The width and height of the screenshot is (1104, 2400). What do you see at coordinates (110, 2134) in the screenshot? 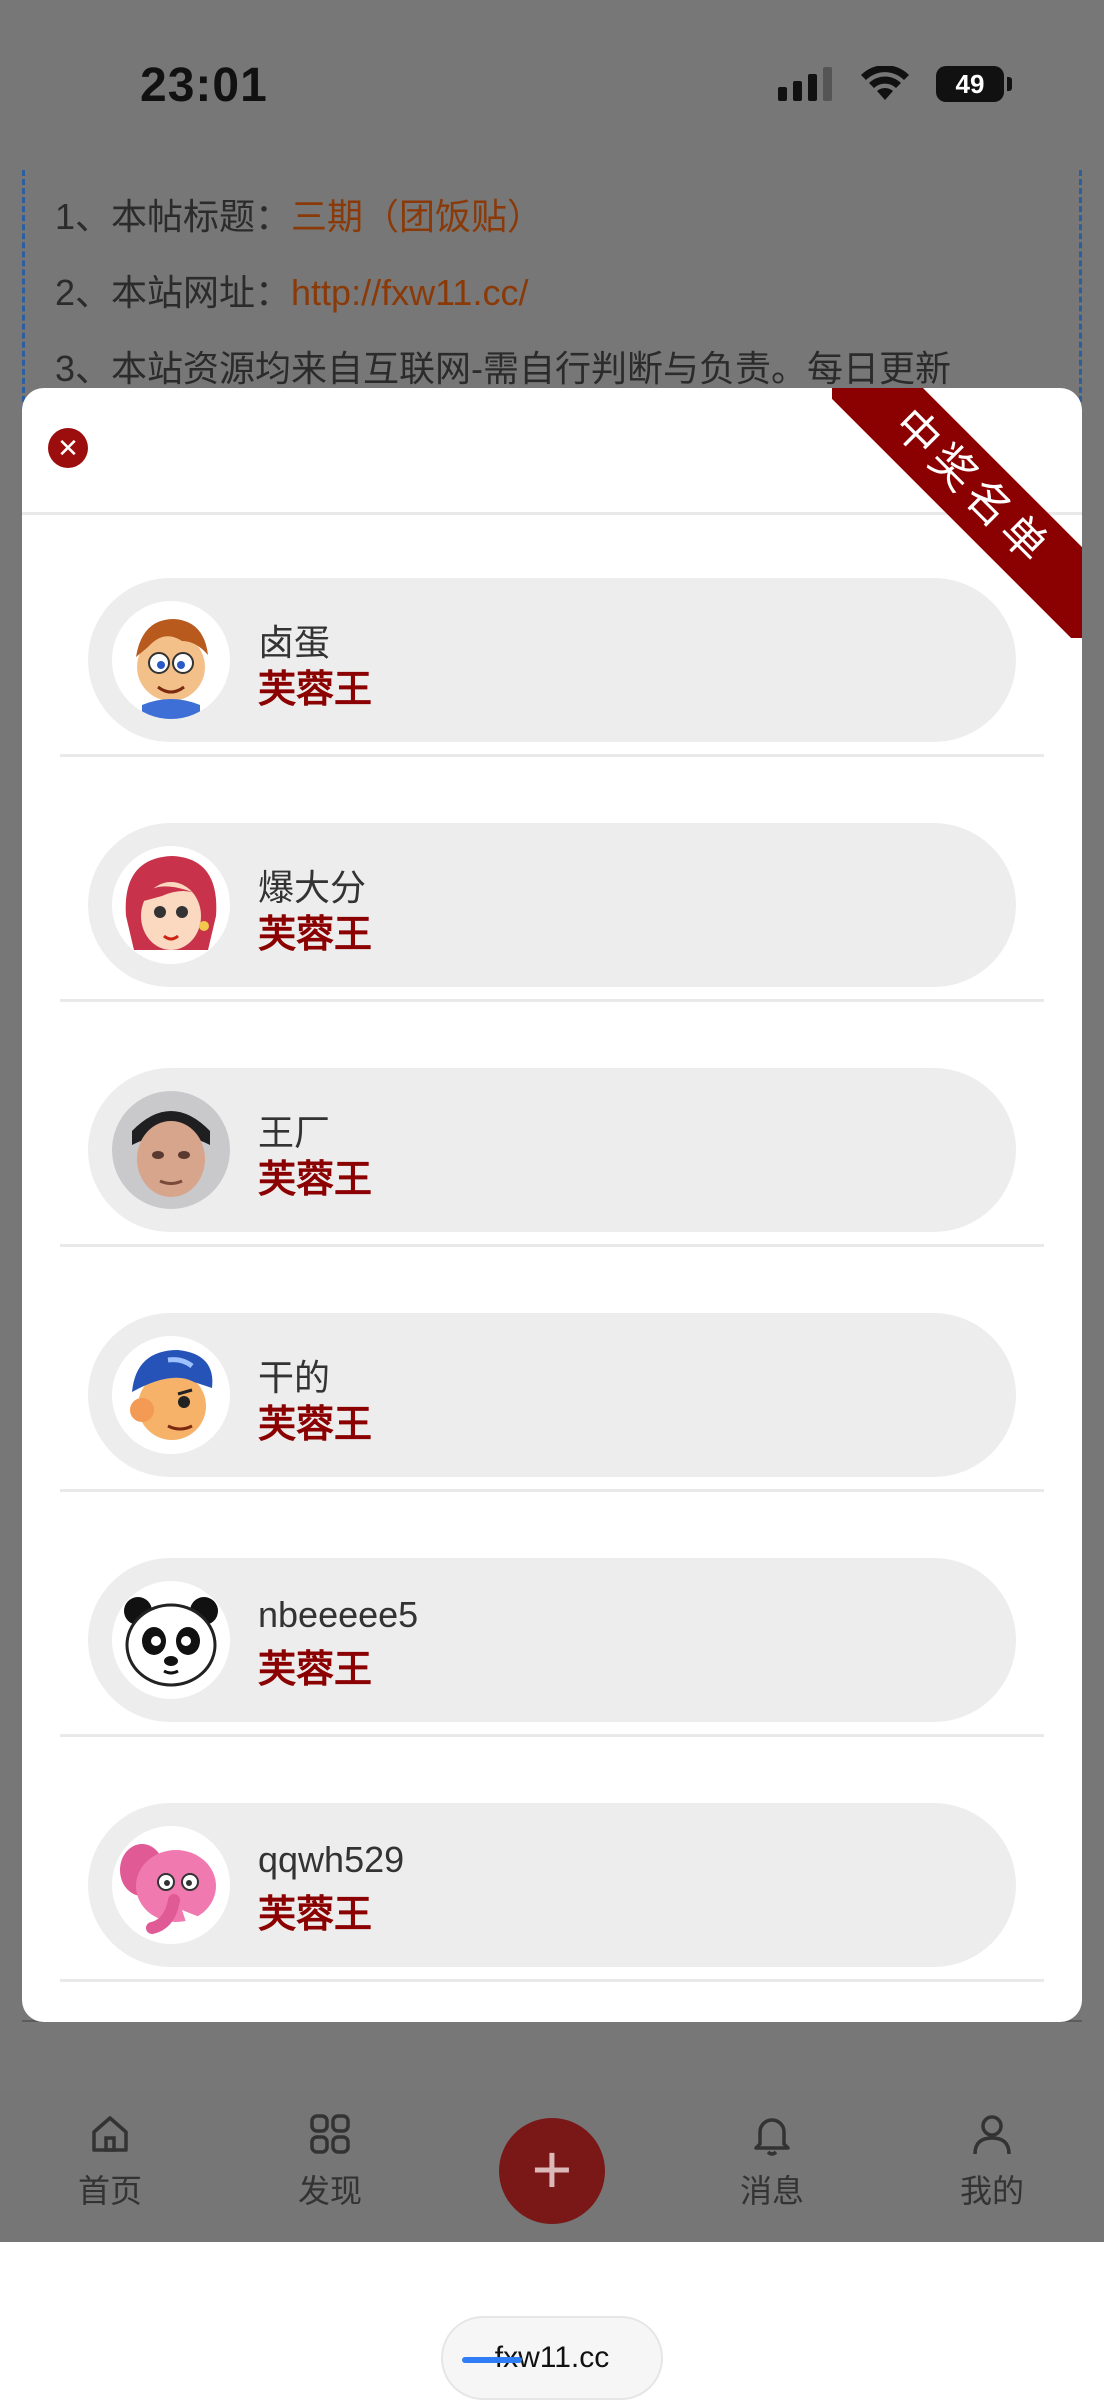
I see `home-icon` at bounding box center [110, 2134].